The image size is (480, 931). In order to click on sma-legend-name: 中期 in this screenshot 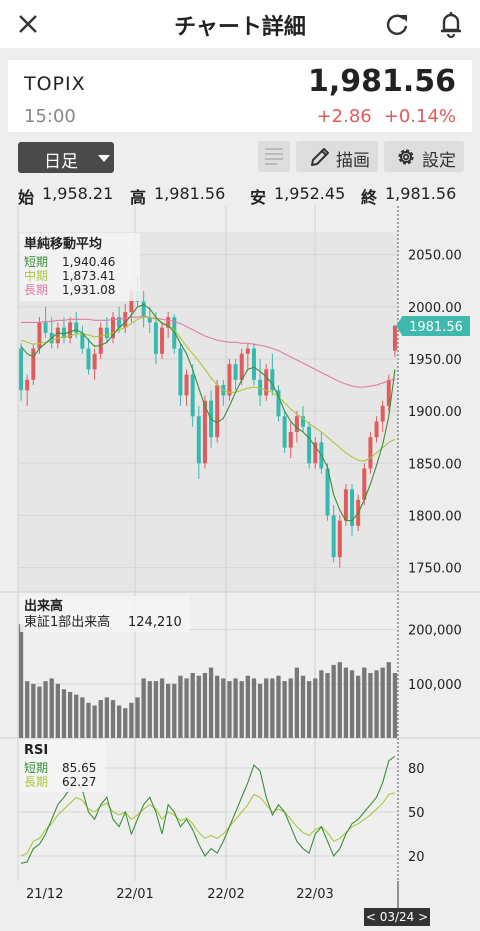, I will do `click(36, 275)`.